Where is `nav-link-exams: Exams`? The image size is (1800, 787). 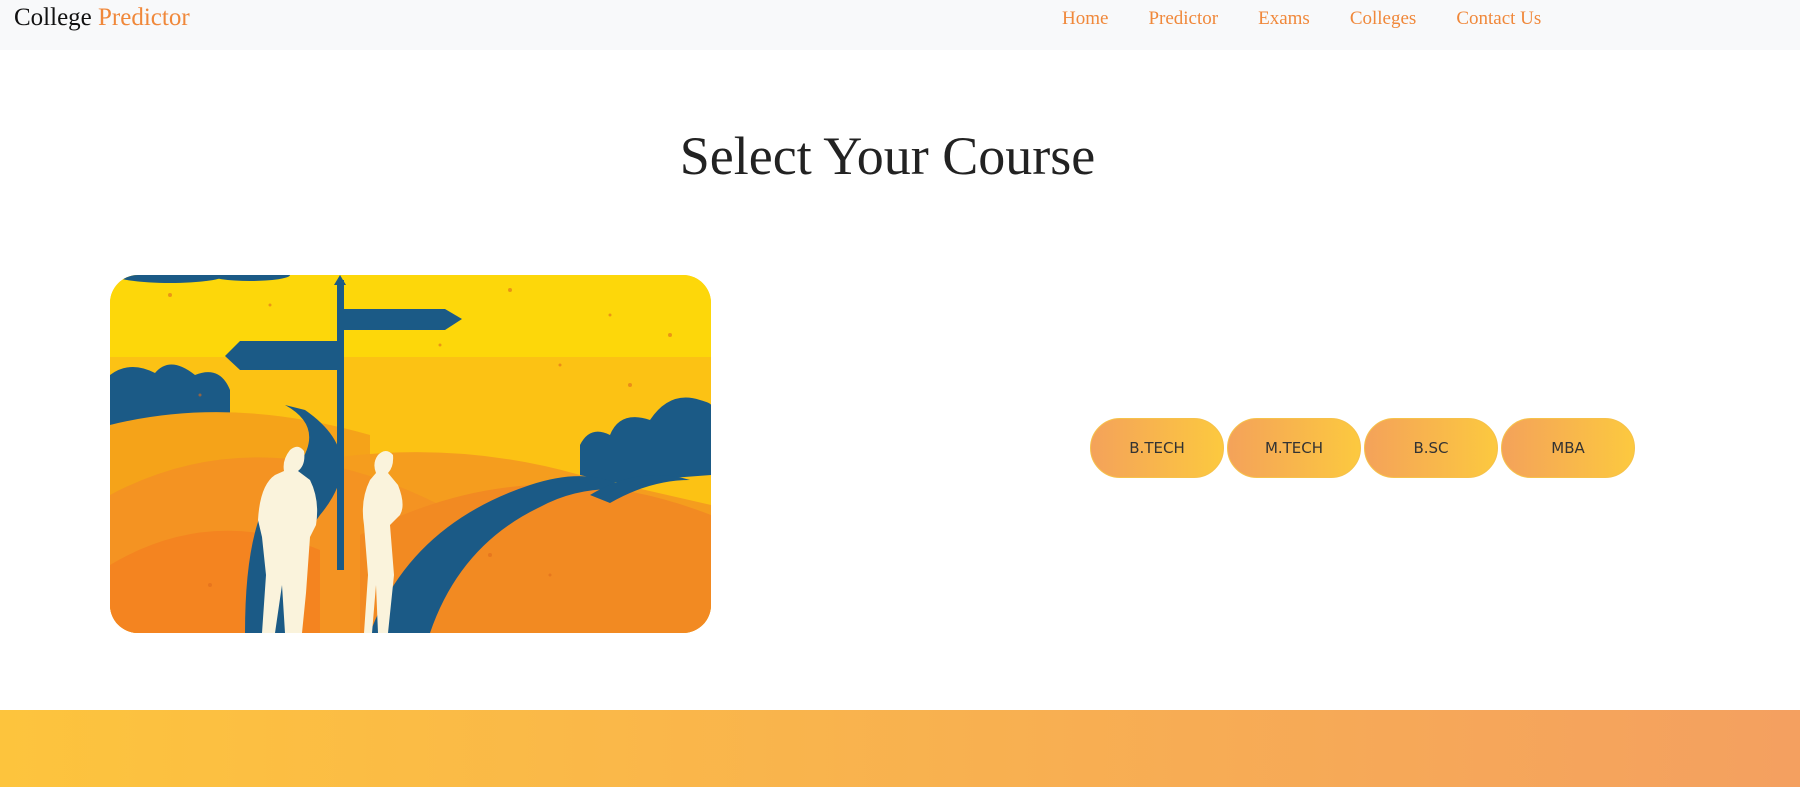
nav-link-exams: Exams is located at coordinates (1284, 19).